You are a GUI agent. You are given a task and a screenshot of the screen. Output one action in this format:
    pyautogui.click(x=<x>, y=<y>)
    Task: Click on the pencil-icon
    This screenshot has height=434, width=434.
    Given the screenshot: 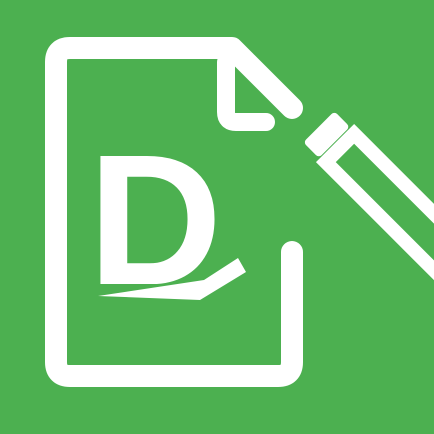 What is the action you would take?
    pyautogui.click(x=369, y=203)
    